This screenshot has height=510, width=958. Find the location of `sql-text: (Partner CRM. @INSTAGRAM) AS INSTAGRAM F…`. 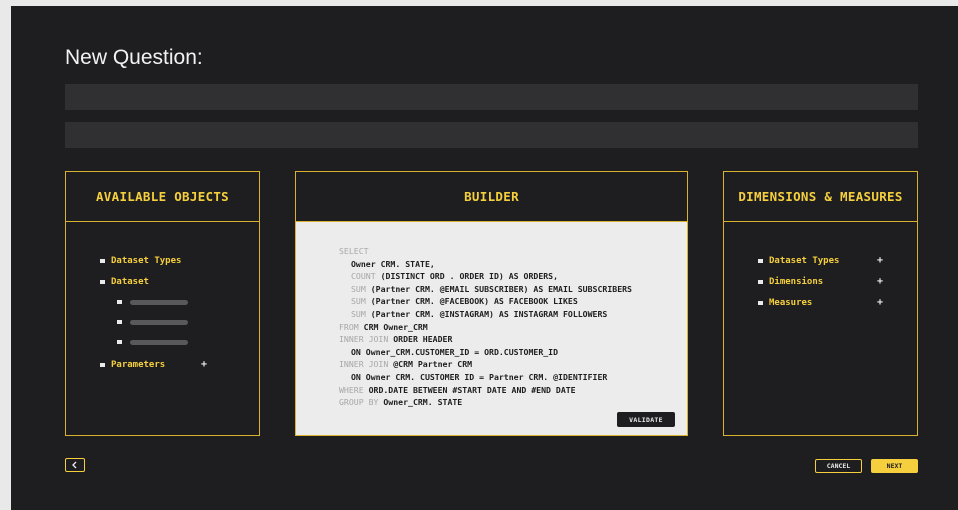

sql-text: (Partner CRM. @INSTAGRAM) AS INSTAGRAM F… is located at coordinates (486, 313).